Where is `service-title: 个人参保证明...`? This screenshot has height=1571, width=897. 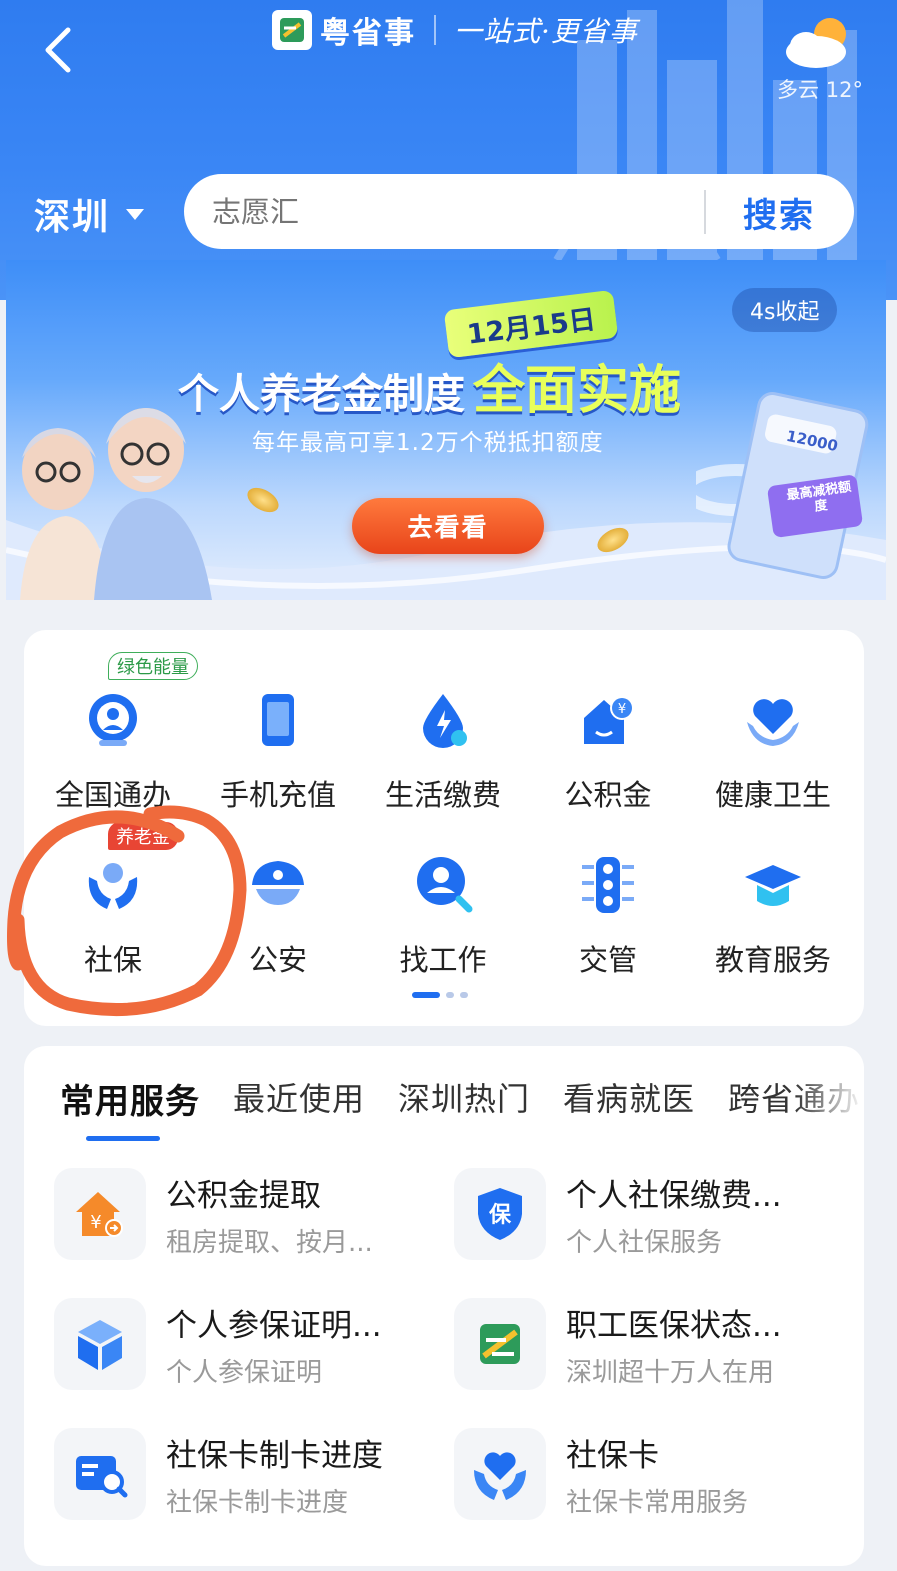 service-title: 个人参保证明... is located at coordinates (274, 1326).